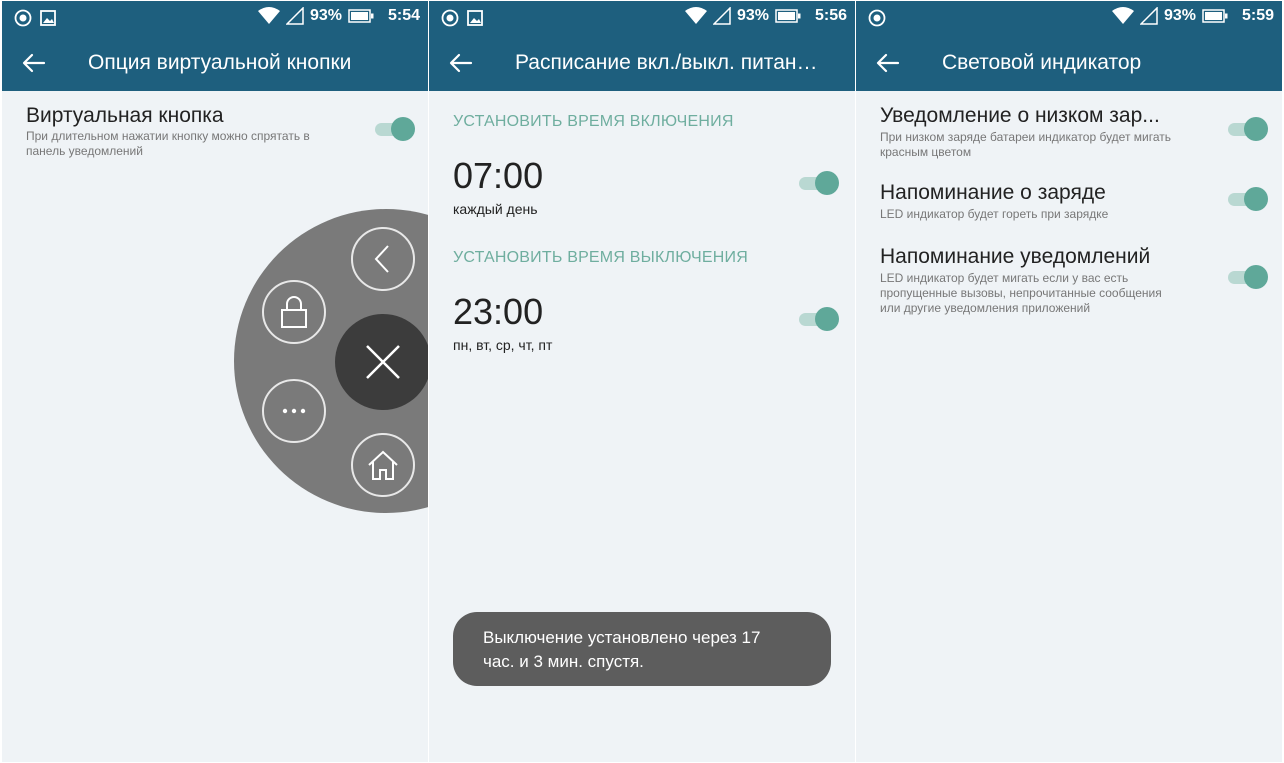 Image resolution: width=1284 pixels, height=763 pixels. I want to click on clock: 5:56, so click(830, 15).